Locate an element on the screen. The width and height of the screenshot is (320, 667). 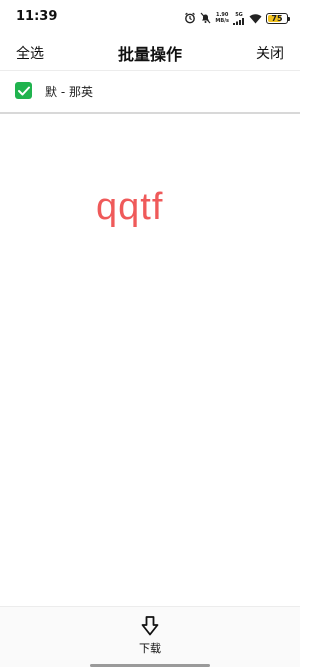
wifi-icon is located at coordinates (255, 18).